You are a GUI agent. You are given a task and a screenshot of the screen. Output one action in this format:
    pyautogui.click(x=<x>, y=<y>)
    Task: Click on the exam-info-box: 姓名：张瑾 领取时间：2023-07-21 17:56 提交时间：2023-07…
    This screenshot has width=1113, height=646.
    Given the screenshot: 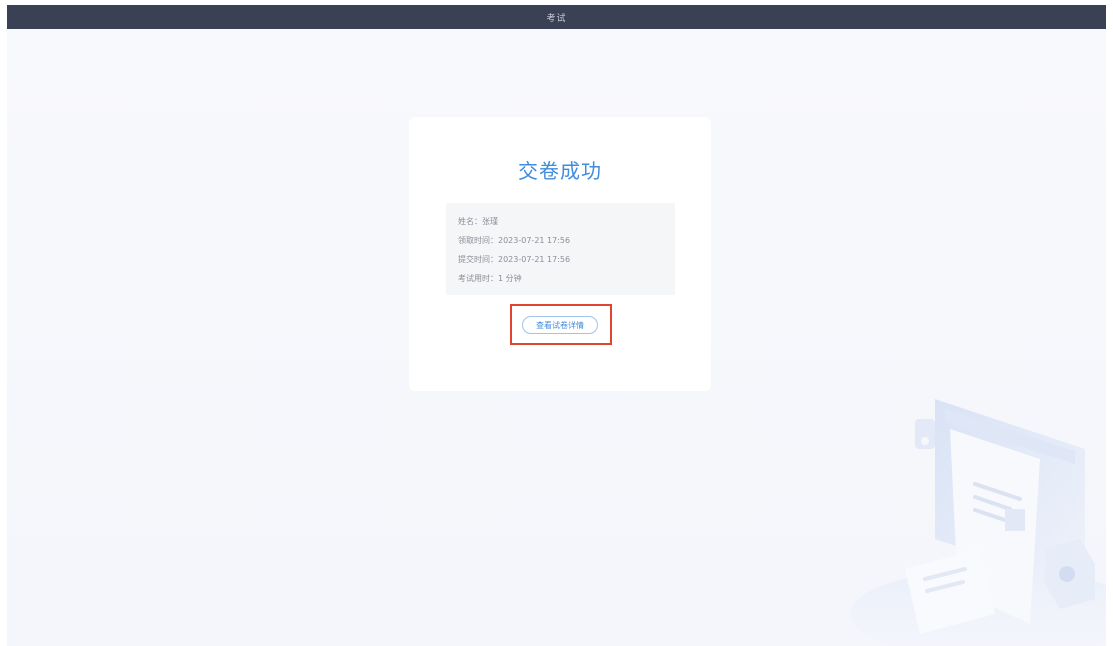 What is the action you would take?
    pyautogui.click(x=560, y=249)
    